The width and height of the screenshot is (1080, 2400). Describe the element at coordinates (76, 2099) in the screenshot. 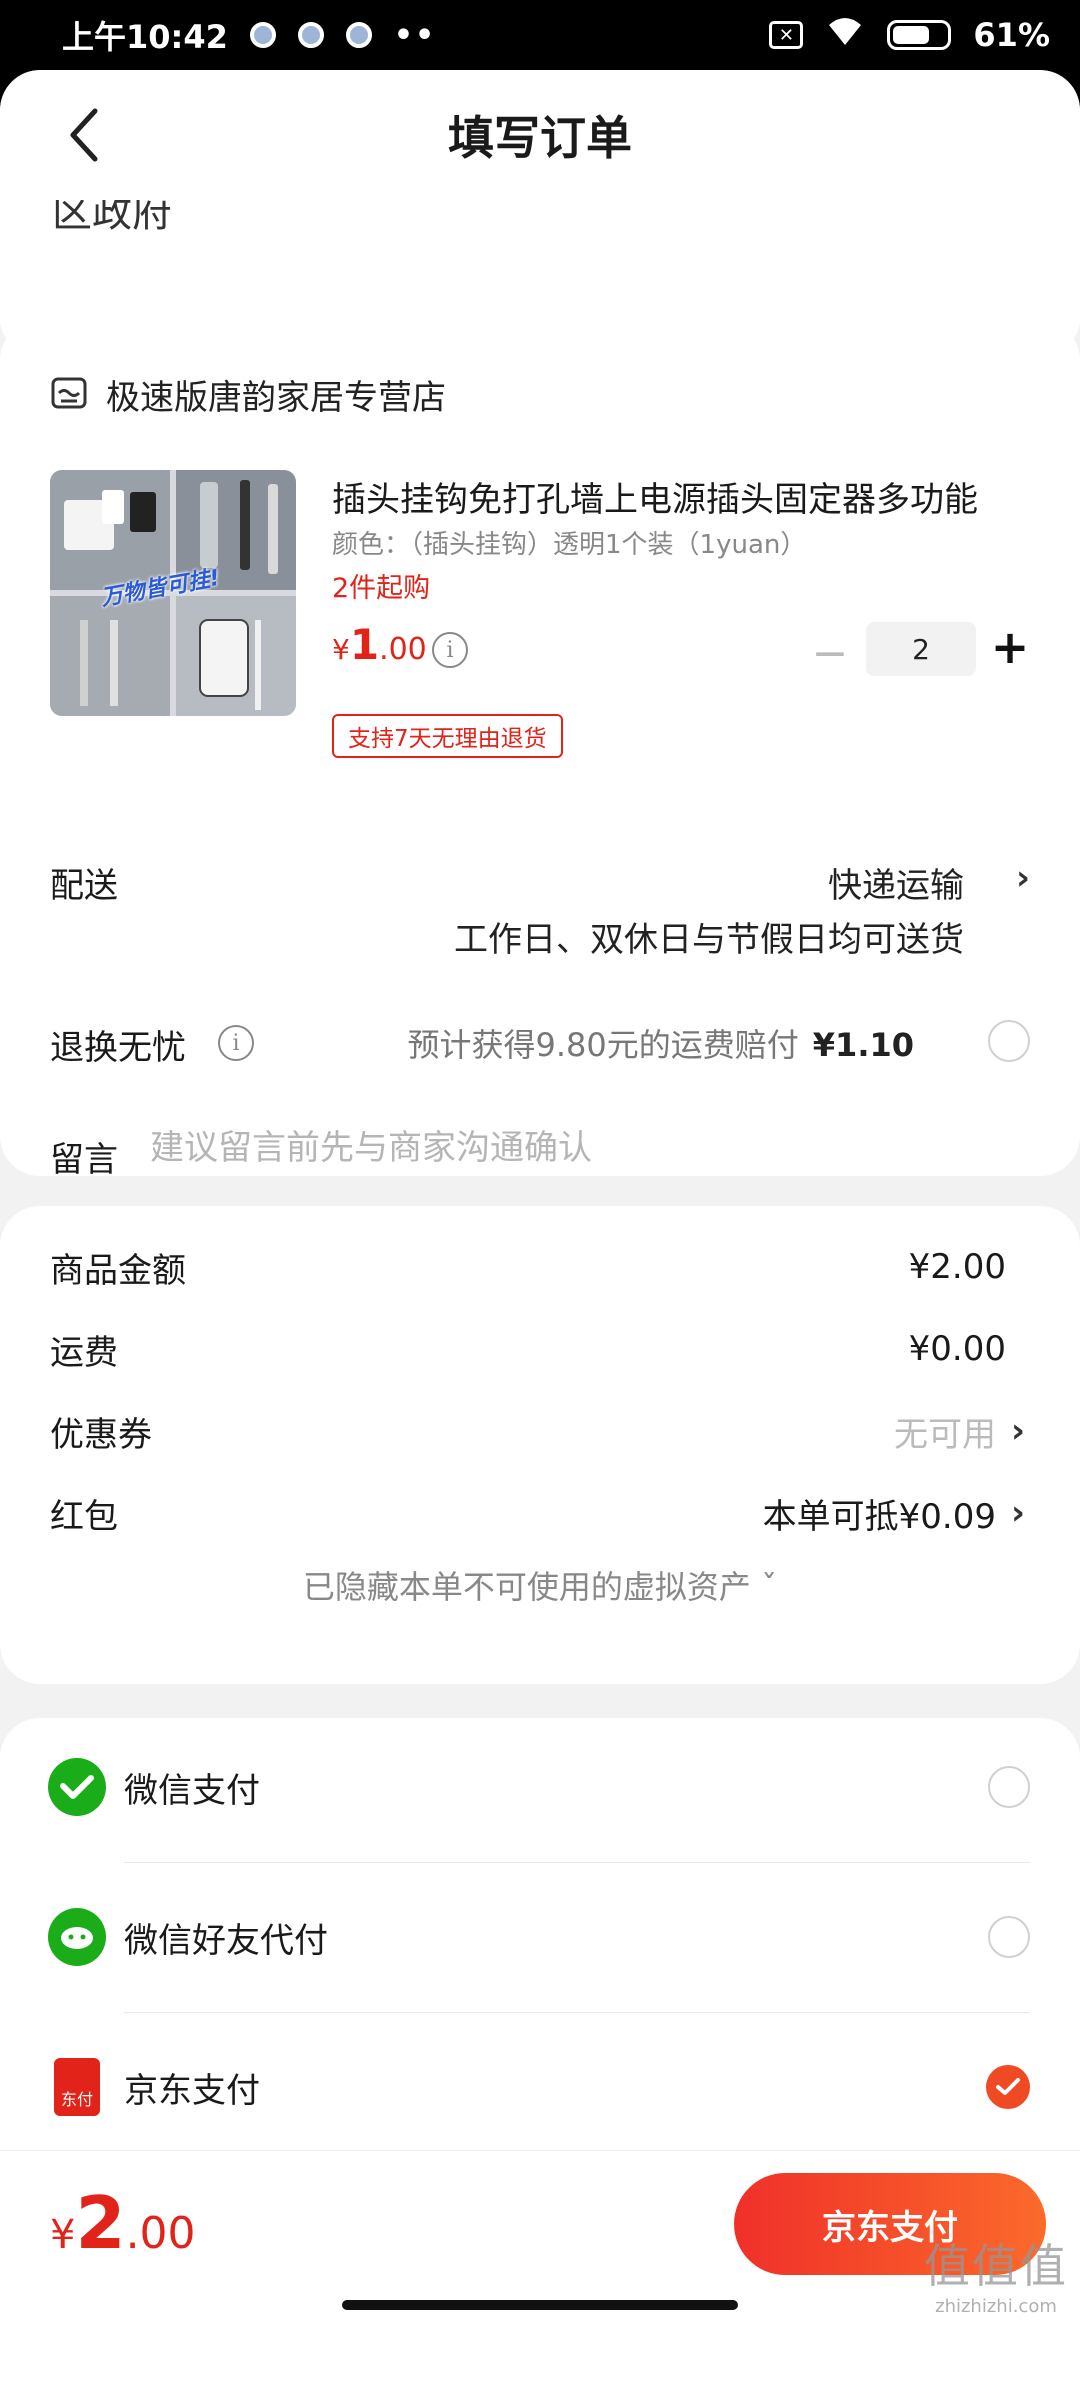

I see `jd-pay-icon-text: 东付` at that location.